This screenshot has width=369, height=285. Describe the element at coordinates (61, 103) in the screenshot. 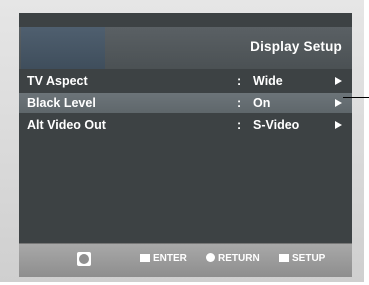

I see `menu-item-label: Black Level` at that location.